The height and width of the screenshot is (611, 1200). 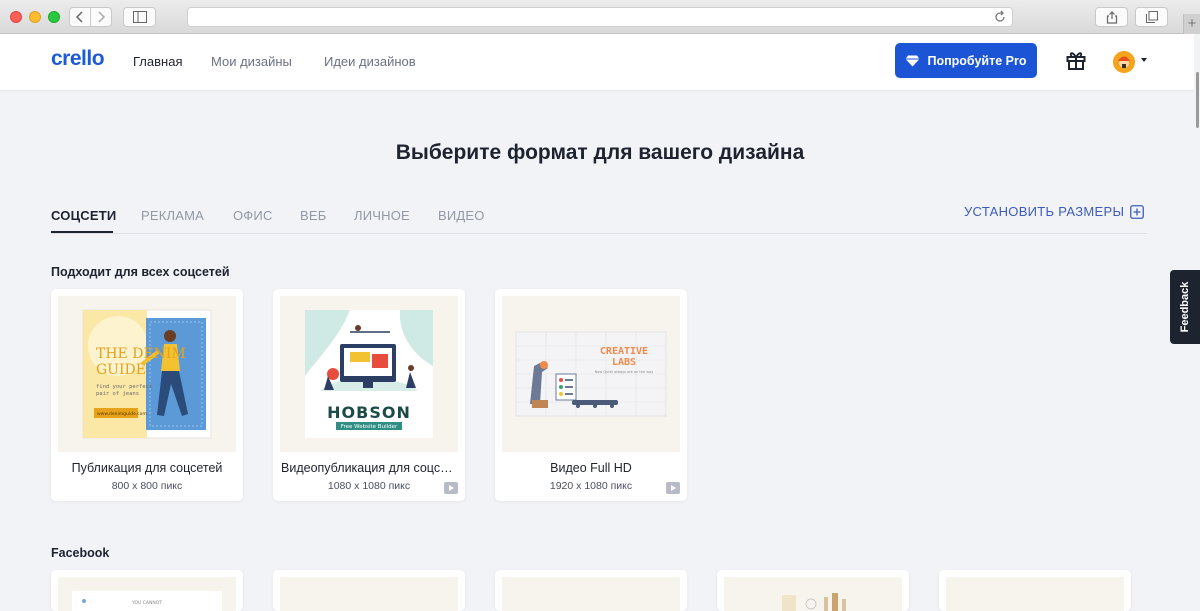 I want to click on tab-web: ВЕБ, so click(x=313, y=215).